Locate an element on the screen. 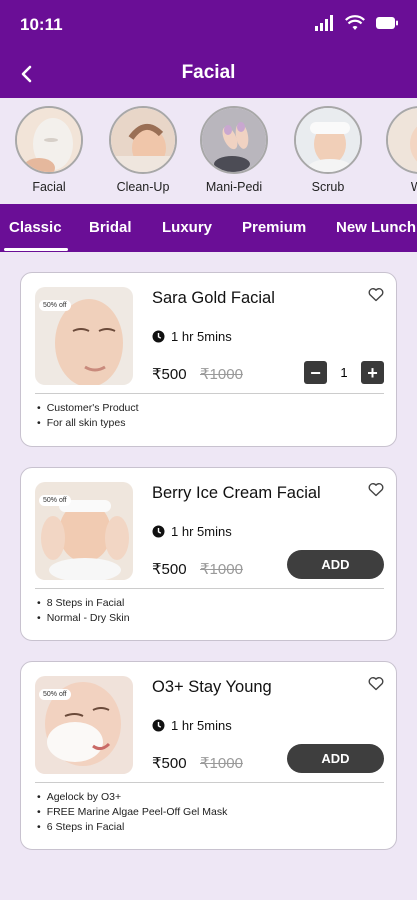  service-name: O3+ Stay Young is located at coordinates (212, 687).